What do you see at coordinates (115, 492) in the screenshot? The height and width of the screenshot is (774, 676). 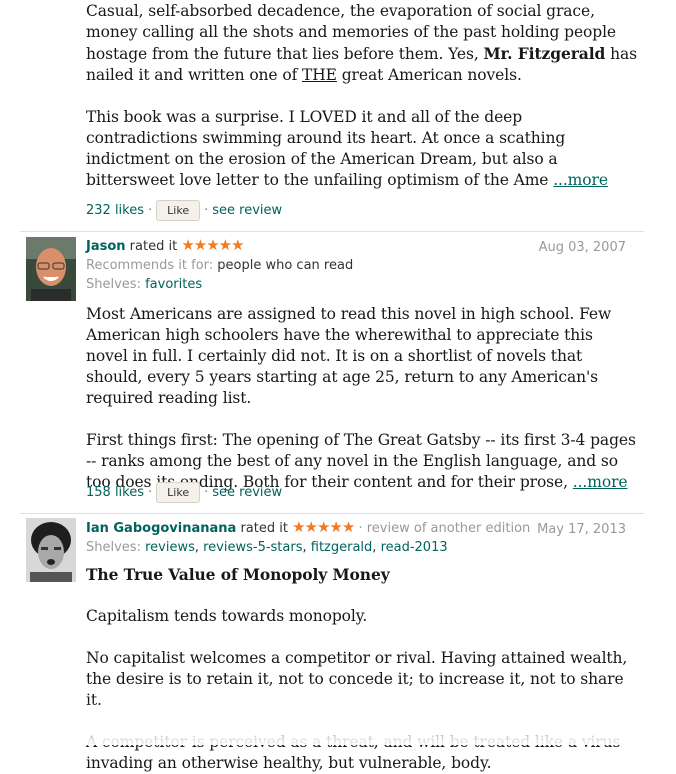 I see `likes-count: 158 likes` at bounding box center [115, 492].